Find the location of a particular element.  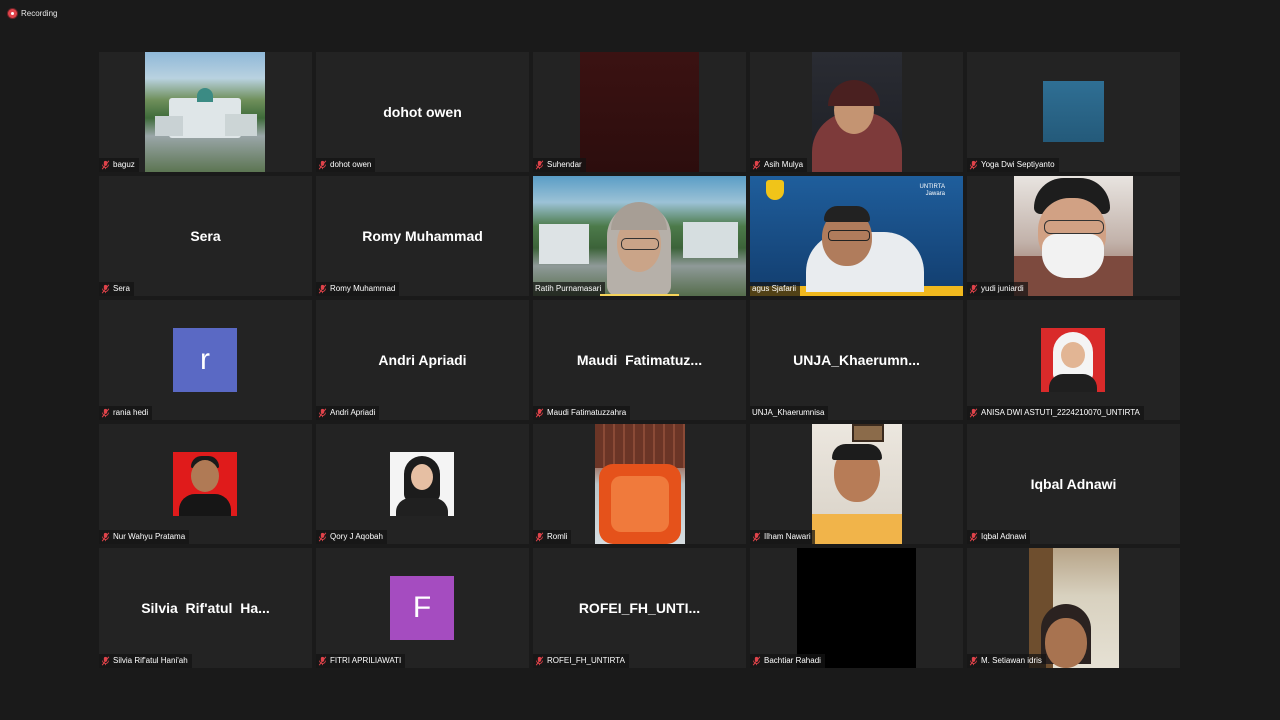

participant-nameplate: baguz is located at coordinates (119, 165).